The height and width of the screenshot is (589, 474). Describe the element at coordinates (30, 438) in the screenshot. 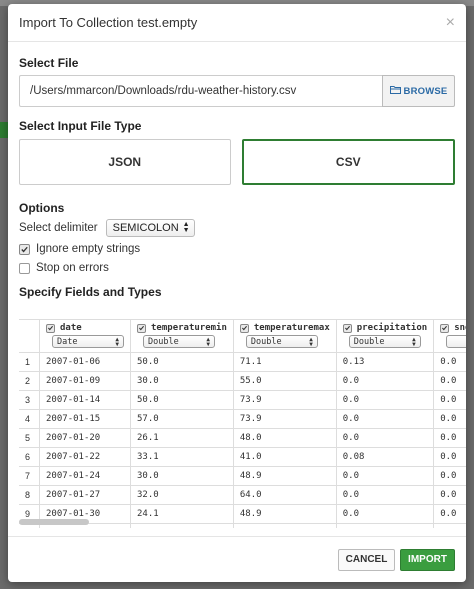

I see `cell-idx: 5` at that location.